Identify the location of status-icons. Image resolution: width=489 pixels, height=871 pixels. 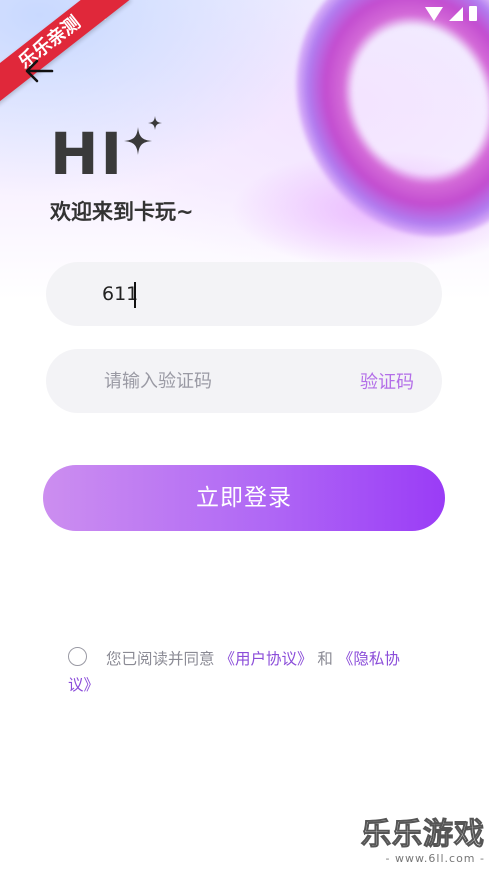
(451, 13).